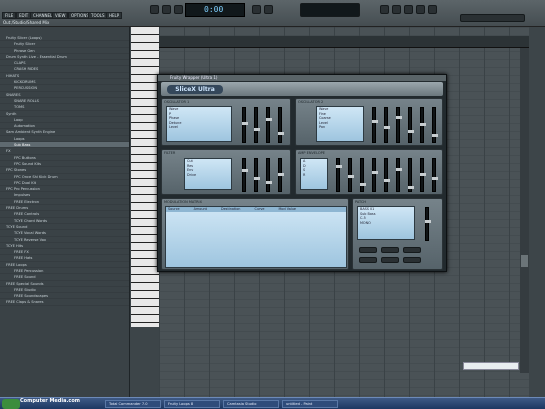  I want to click on mod-col-curve: Curve, so click(259, 209).